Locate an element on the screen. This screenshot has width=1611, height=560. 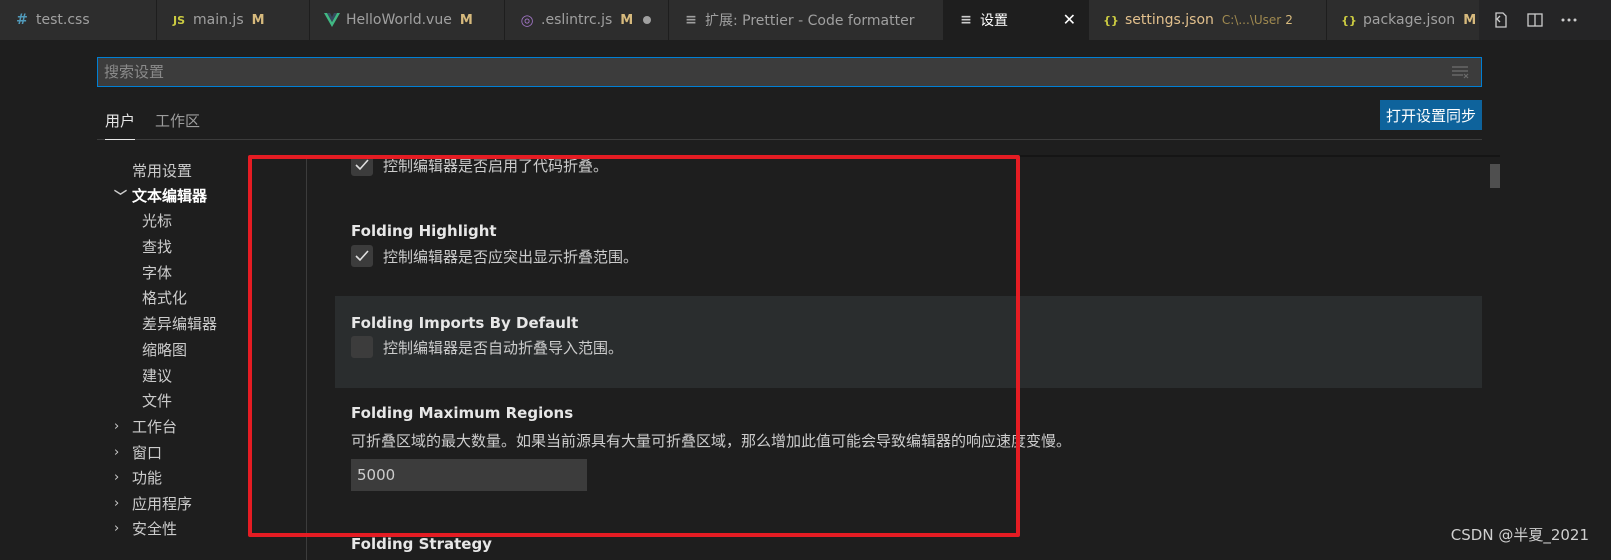
toc-label: 查找 is located at coordinates (157, 246).